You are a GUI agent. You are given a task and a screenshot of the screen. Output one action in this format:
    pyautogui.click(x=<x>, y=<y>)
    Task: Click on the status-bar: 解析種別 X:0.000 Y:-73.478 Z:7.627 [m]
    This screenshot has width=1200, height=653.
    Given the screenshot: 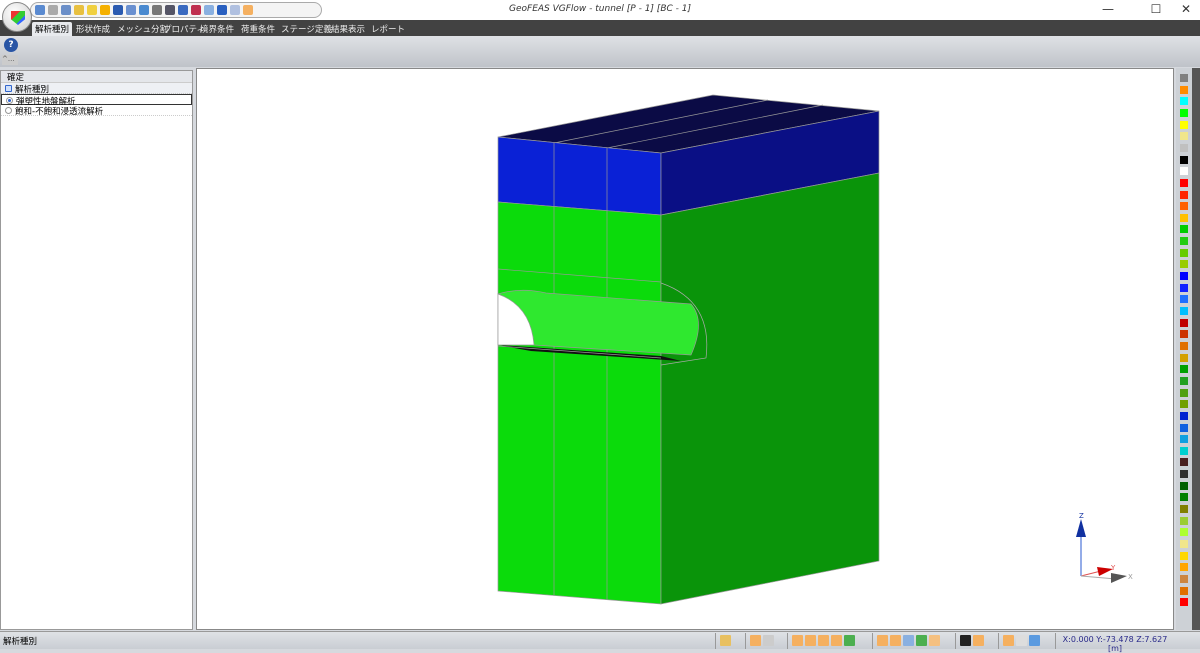 What is the action you would take?
    pyautogui.click(x=600, y=642)
    